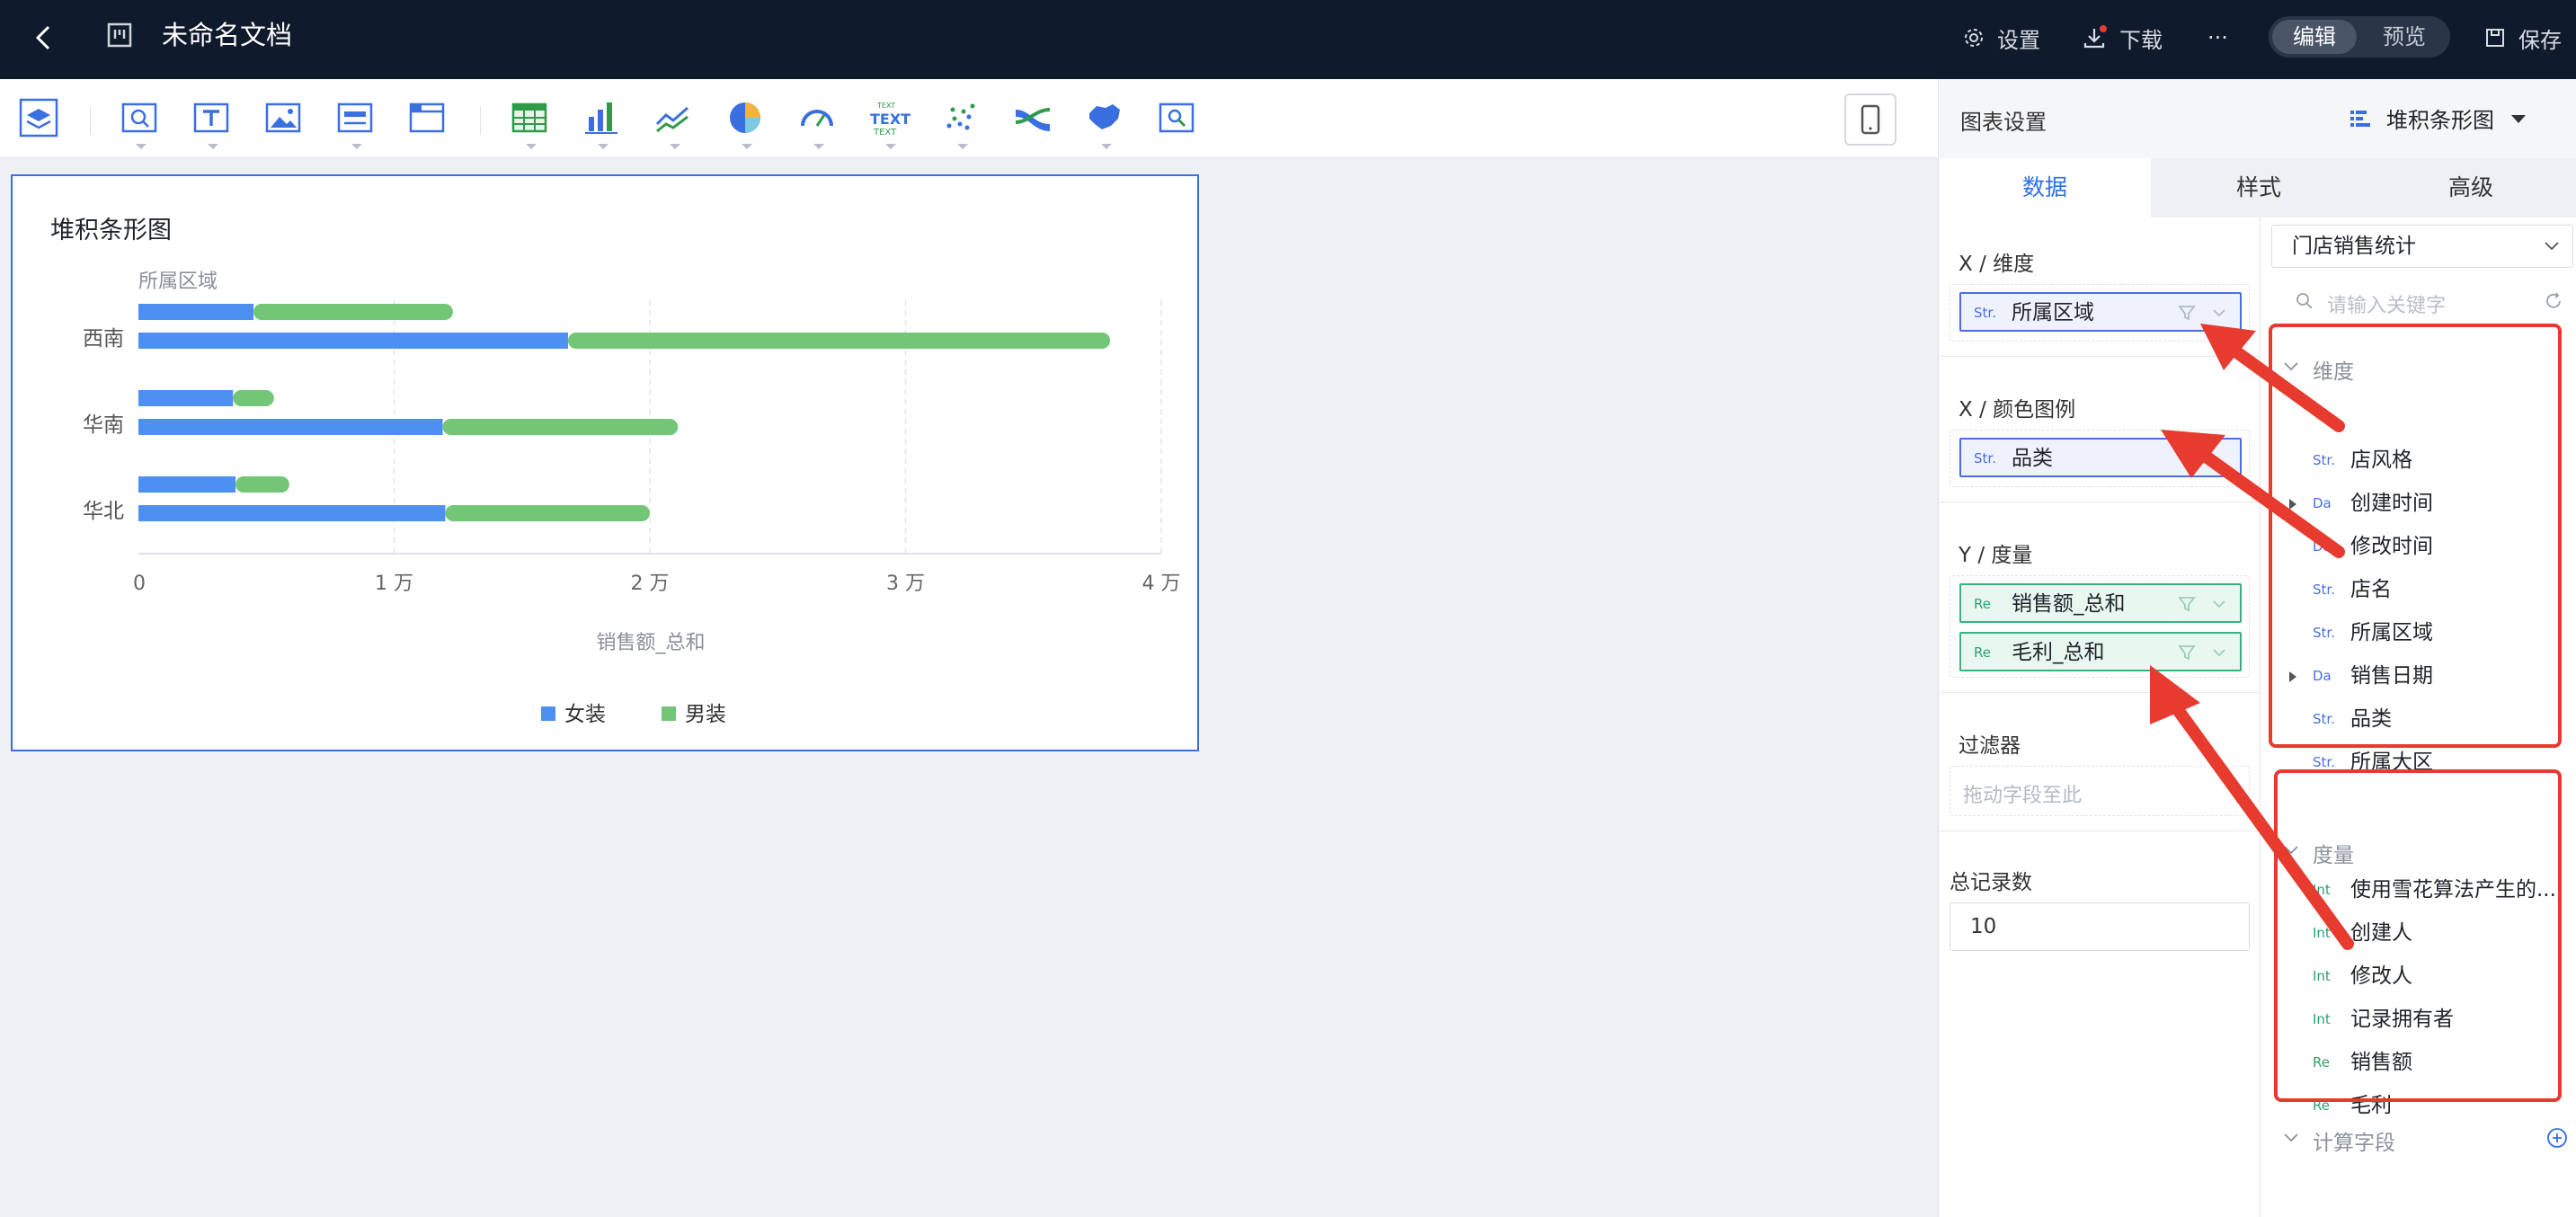  I want to click on filter-icon, so click(1178, 119).